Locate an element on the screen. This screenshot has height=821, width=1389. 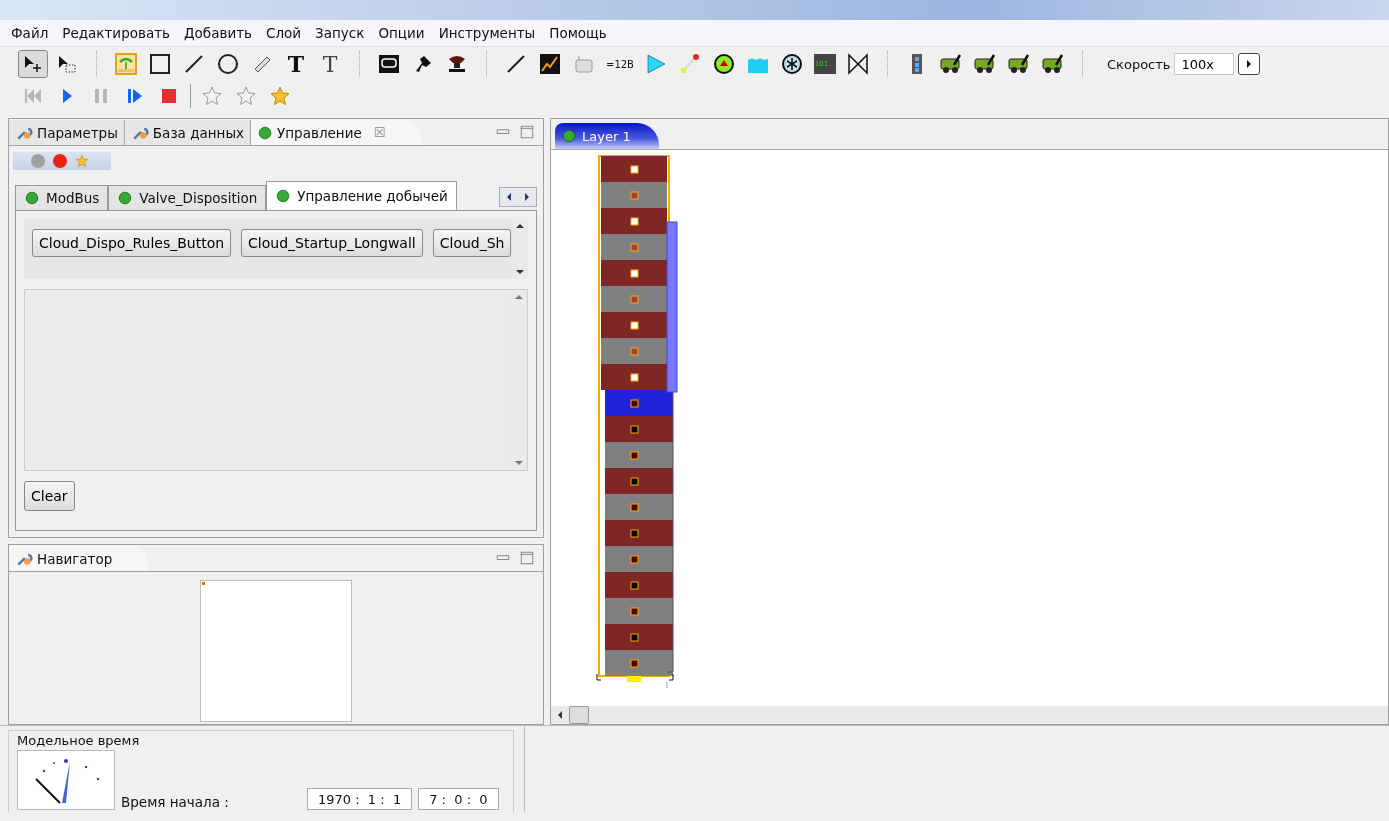
command-button: Cloud_Startup_Longwall is located at coordinates (332, 243).